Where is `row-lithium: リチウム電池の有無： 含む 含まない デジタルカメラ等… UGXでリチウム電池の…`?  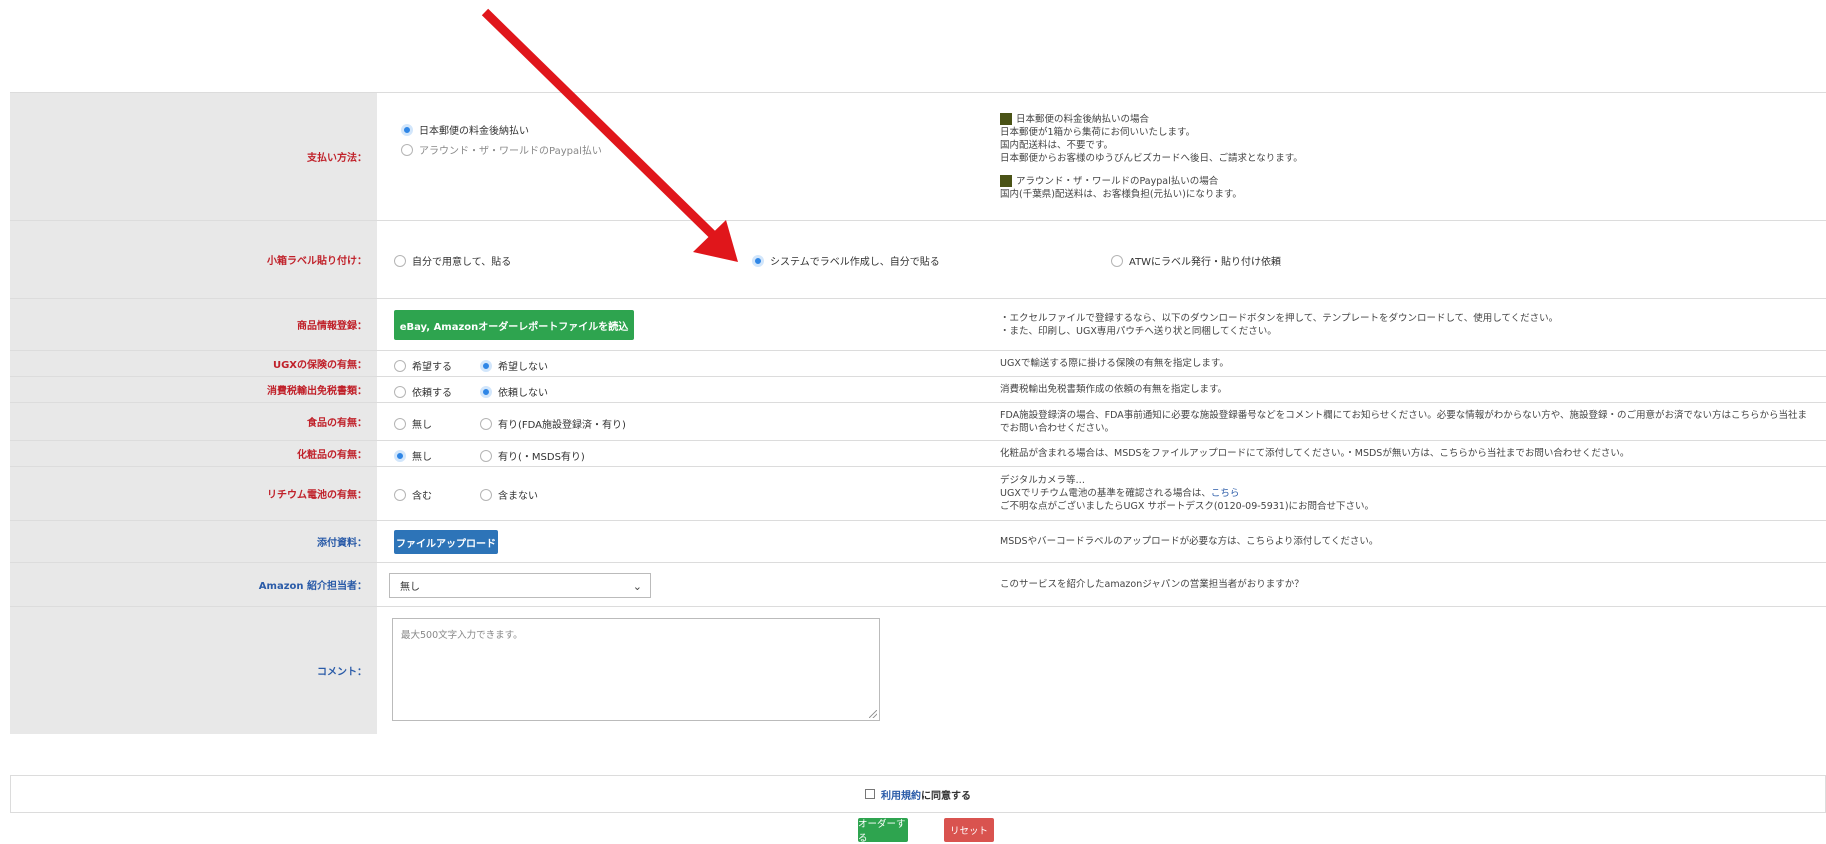
row-lithium: リチウム電池の有無： 含む 含まない デジタルカメラ等… UGXでリチウム電池の… is located at coordinates (918, 493).